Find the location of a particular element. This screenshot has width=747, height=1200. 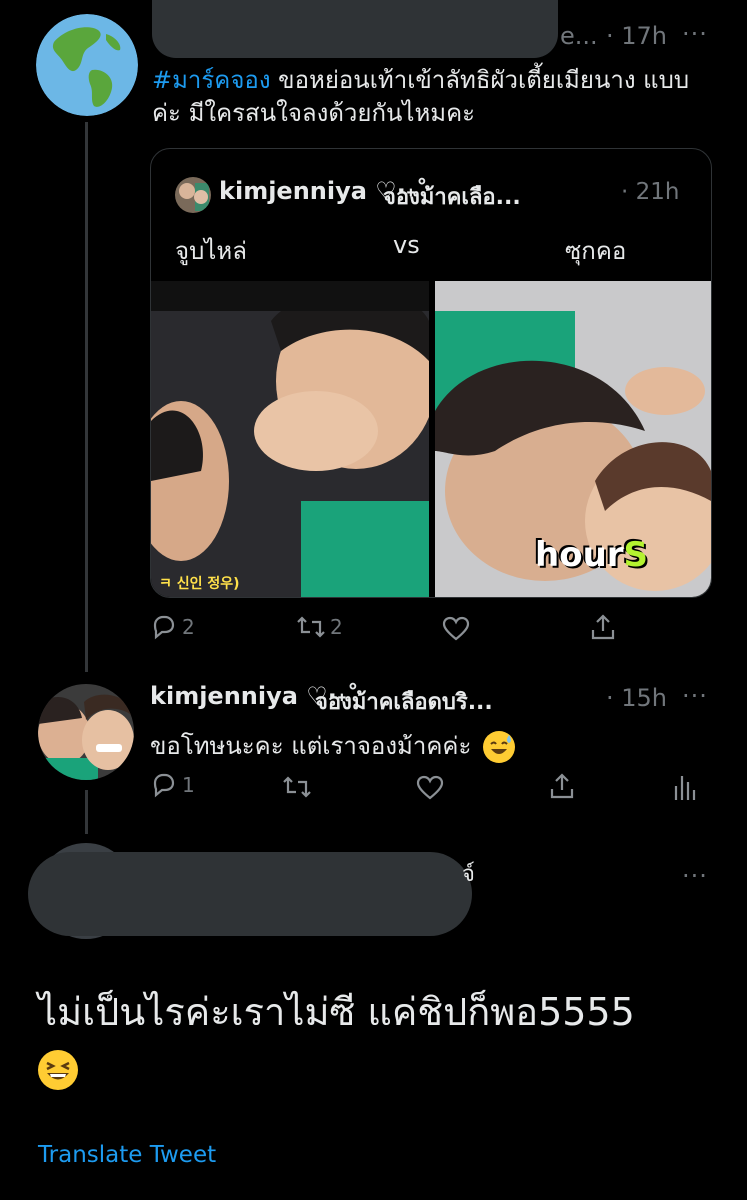

quote-time: · 21h is located at coordinates (650, 192).